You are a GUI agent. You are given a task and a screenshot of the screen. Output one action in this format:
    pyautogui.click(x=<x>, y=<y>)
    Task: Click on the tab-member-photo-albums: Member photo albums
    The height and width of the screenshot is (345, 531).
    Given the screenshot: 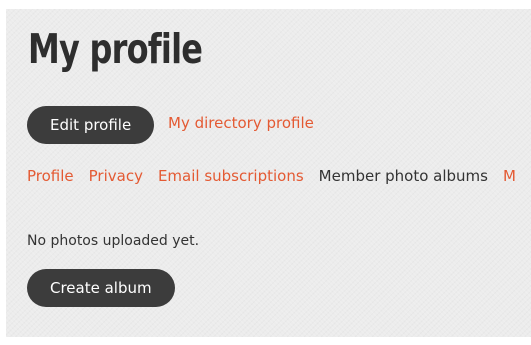 What is the action you would take?
    pyautogui.click(x=403, y=176)
    